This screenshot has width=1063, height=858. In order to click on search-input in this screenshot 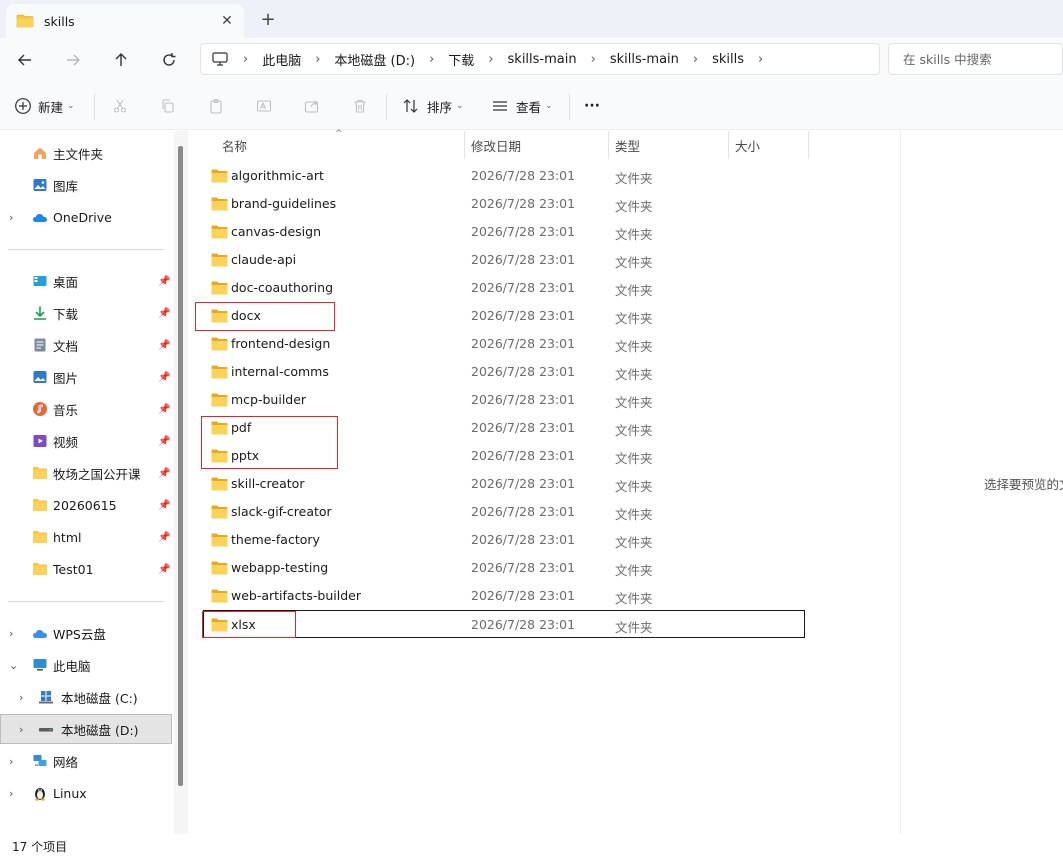, I will do `click(978, 59)`.